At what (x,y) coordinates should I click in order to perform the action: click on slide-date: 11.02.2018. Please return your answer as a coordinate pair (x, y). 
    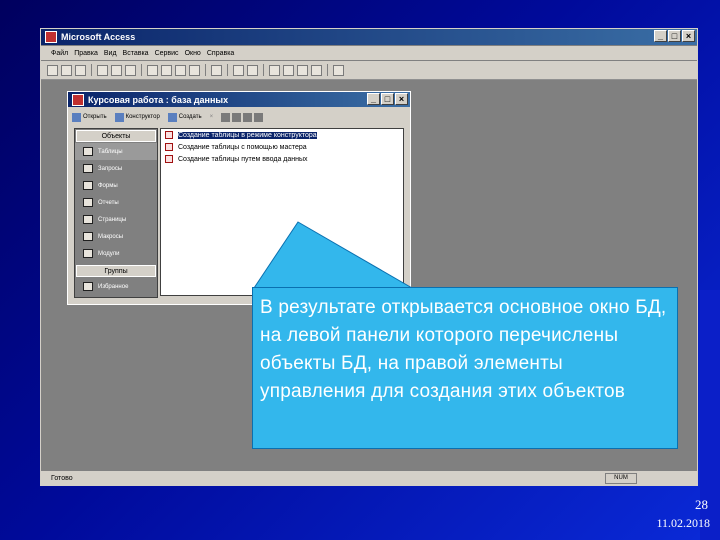
    Looking at the image, I should click on (683, 523).